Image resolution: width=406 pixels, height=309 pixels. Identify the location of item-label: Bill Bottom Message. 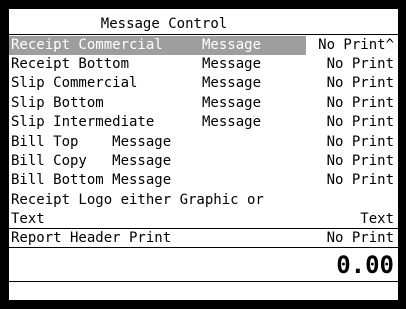
(91, 180).